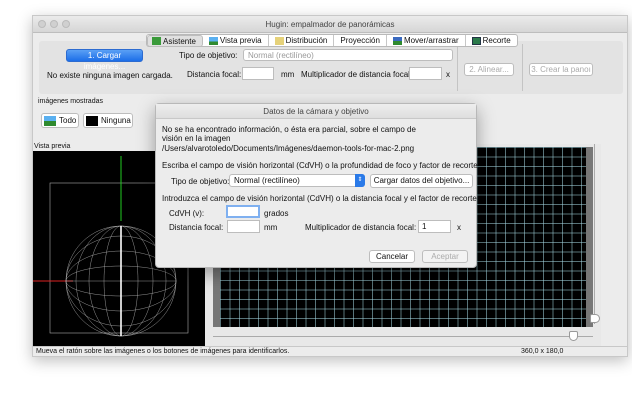 The width and height of the screenshot is (632, 400). I want to click on crop-icon, so click(476, 40).